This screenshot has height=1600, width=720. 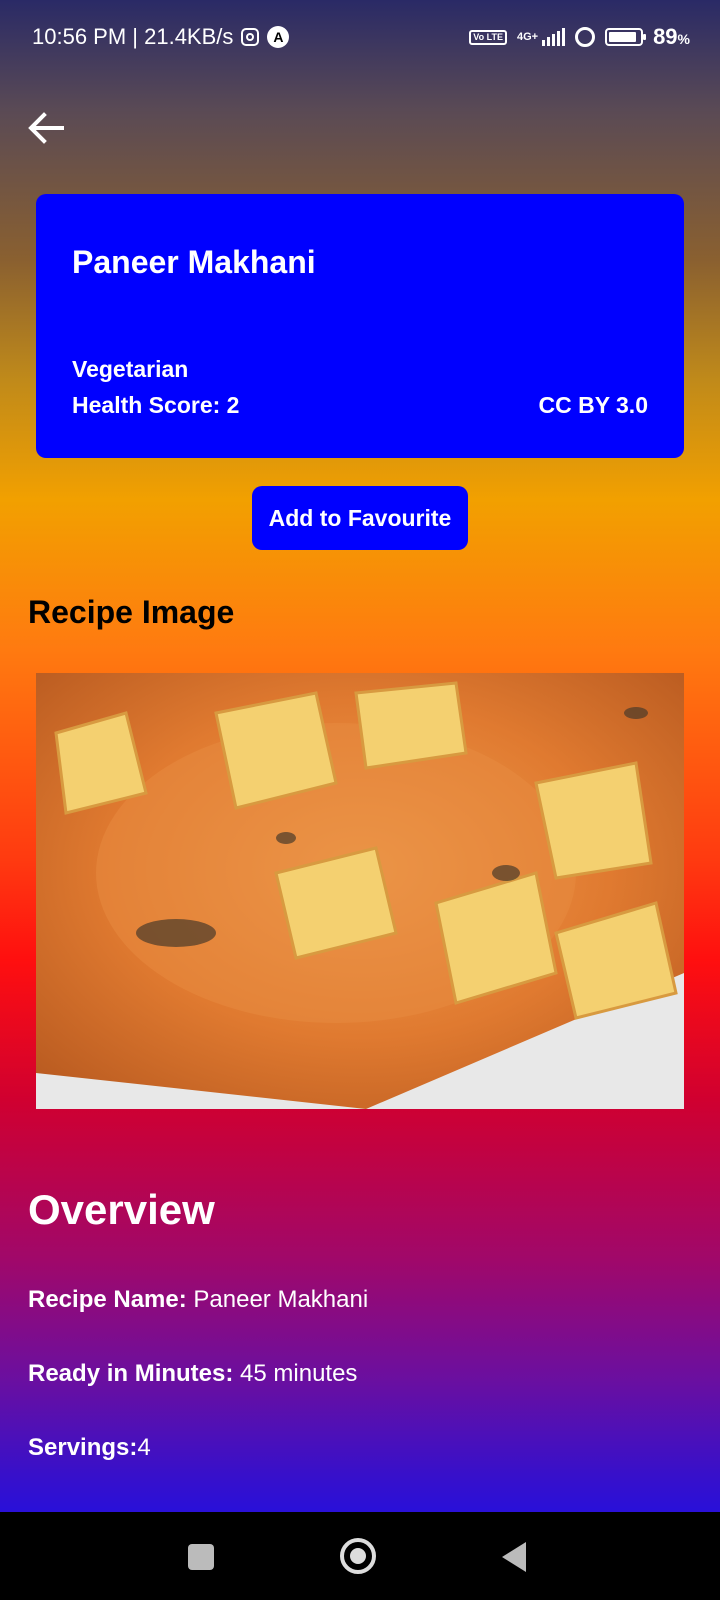 I want to click on recipe-diet: Vegetarian, so click(x=130, y=369).